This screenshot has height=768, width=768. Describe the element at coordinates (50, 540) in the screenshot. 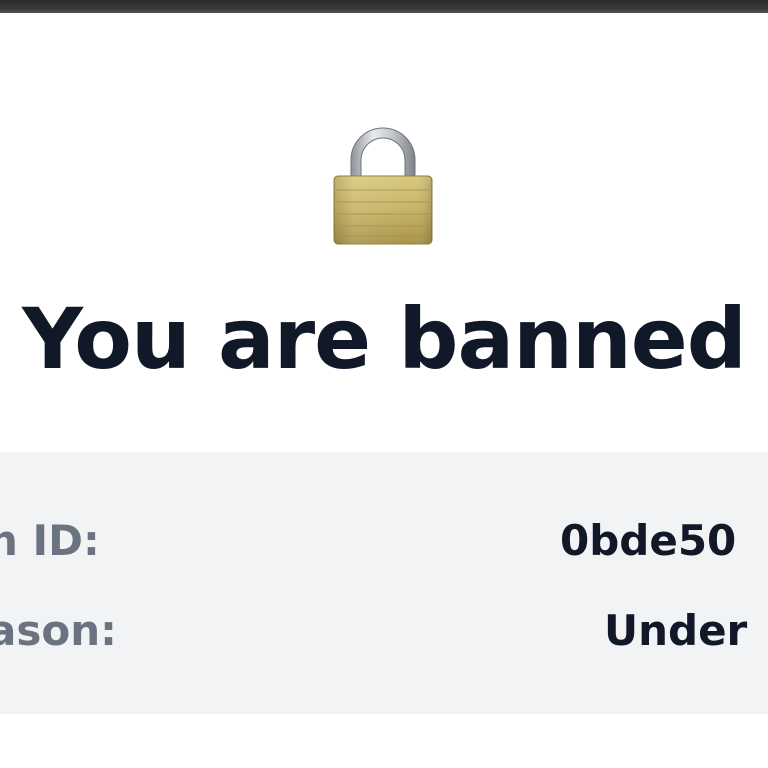

I see `ban-id-label: n ID:` at that location.